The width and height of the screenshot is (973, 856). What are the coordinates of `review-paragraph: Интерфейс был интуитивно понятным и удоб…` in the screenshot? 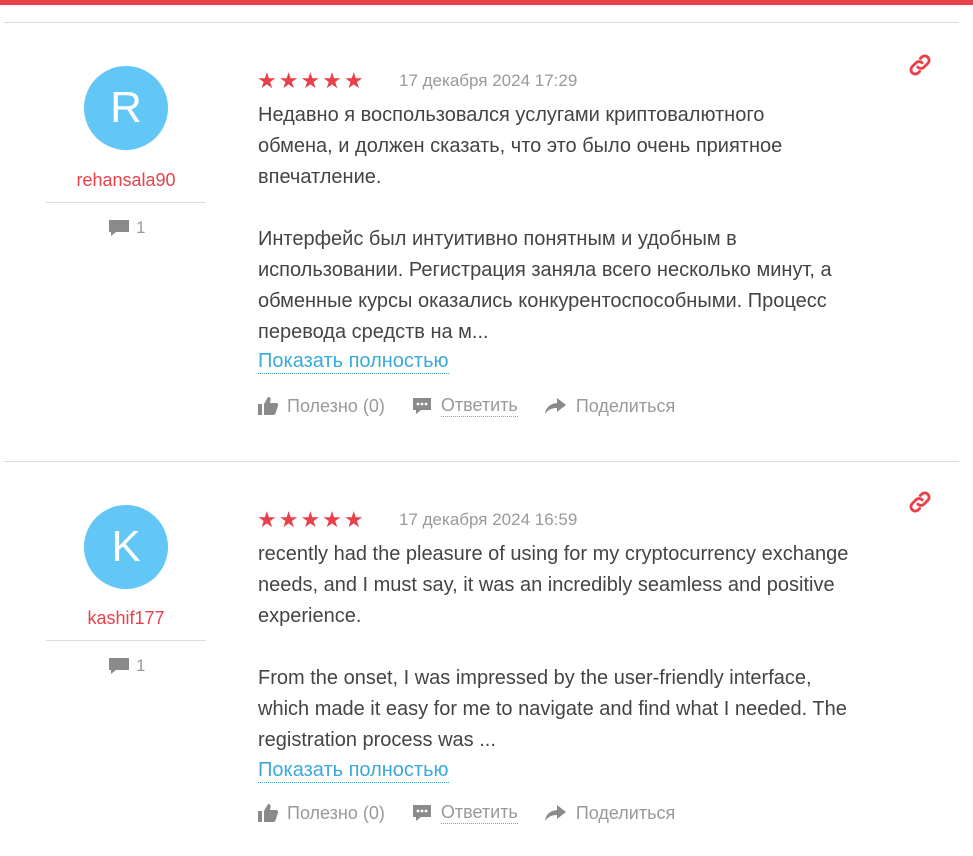 It's located at (545, 285).